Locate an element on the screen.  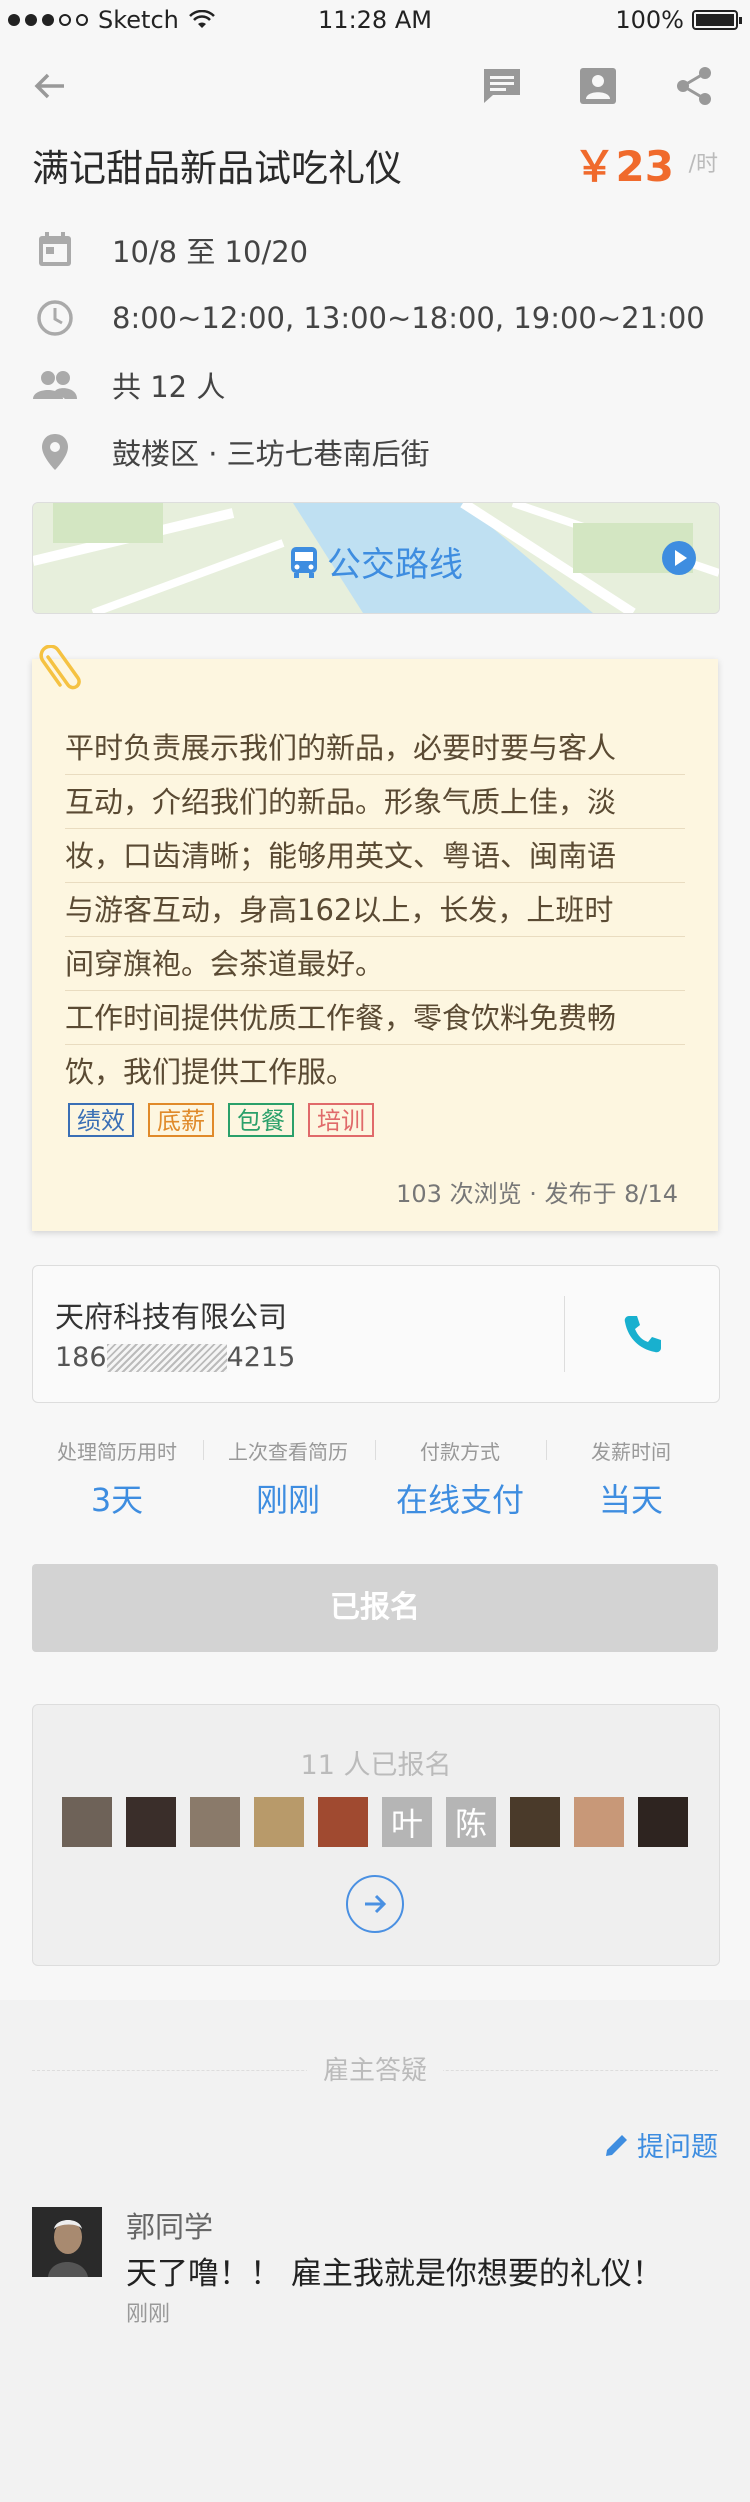
phone-icon is located at coordinates (642, 1334).